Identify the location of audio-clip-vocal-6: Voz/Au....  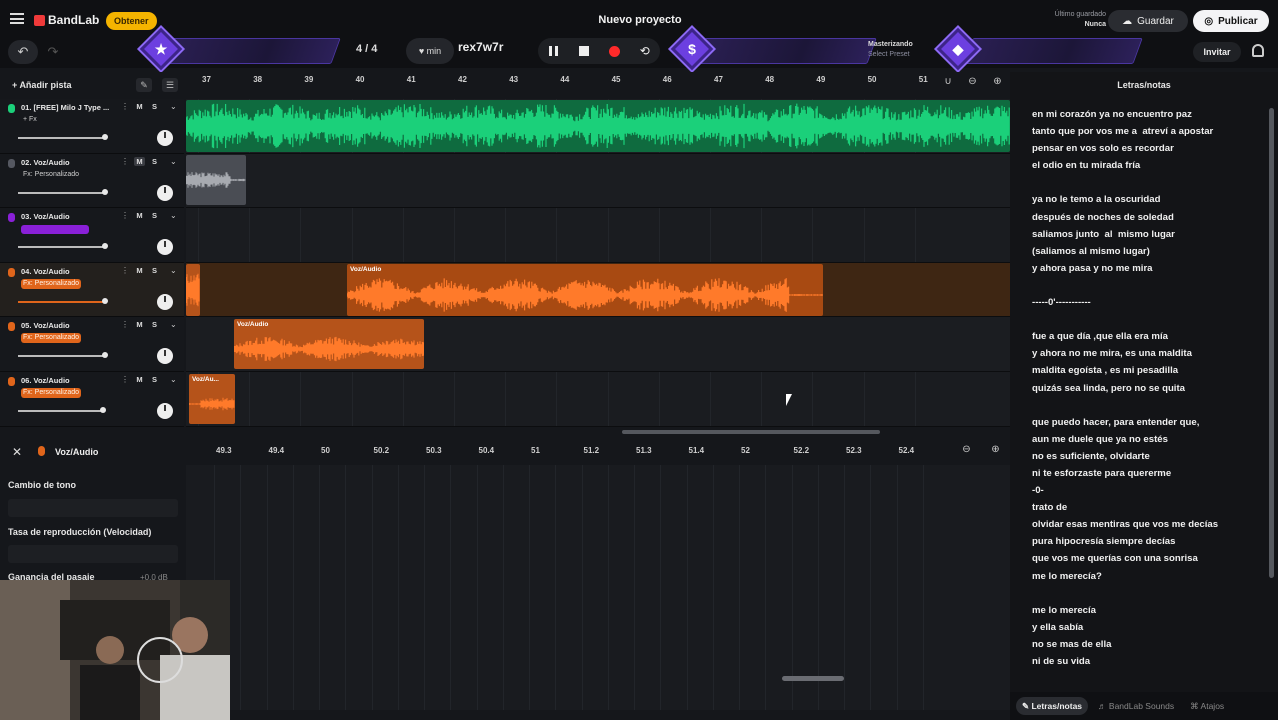
(212, 399).